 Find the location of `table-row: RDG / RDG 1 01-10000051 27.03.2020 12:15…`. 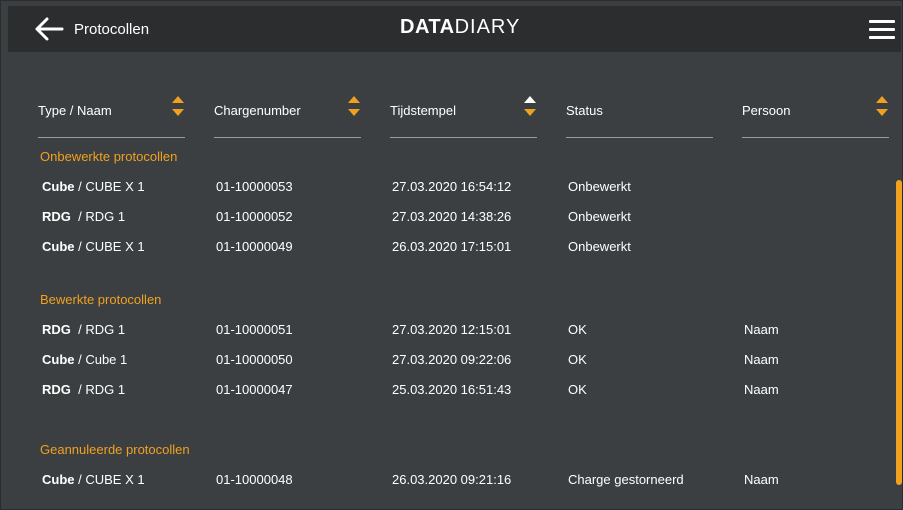

table-row: RDG / RDG 1 01-10000051 27.03.2020 12:15… is located at coordinates (446, 333).